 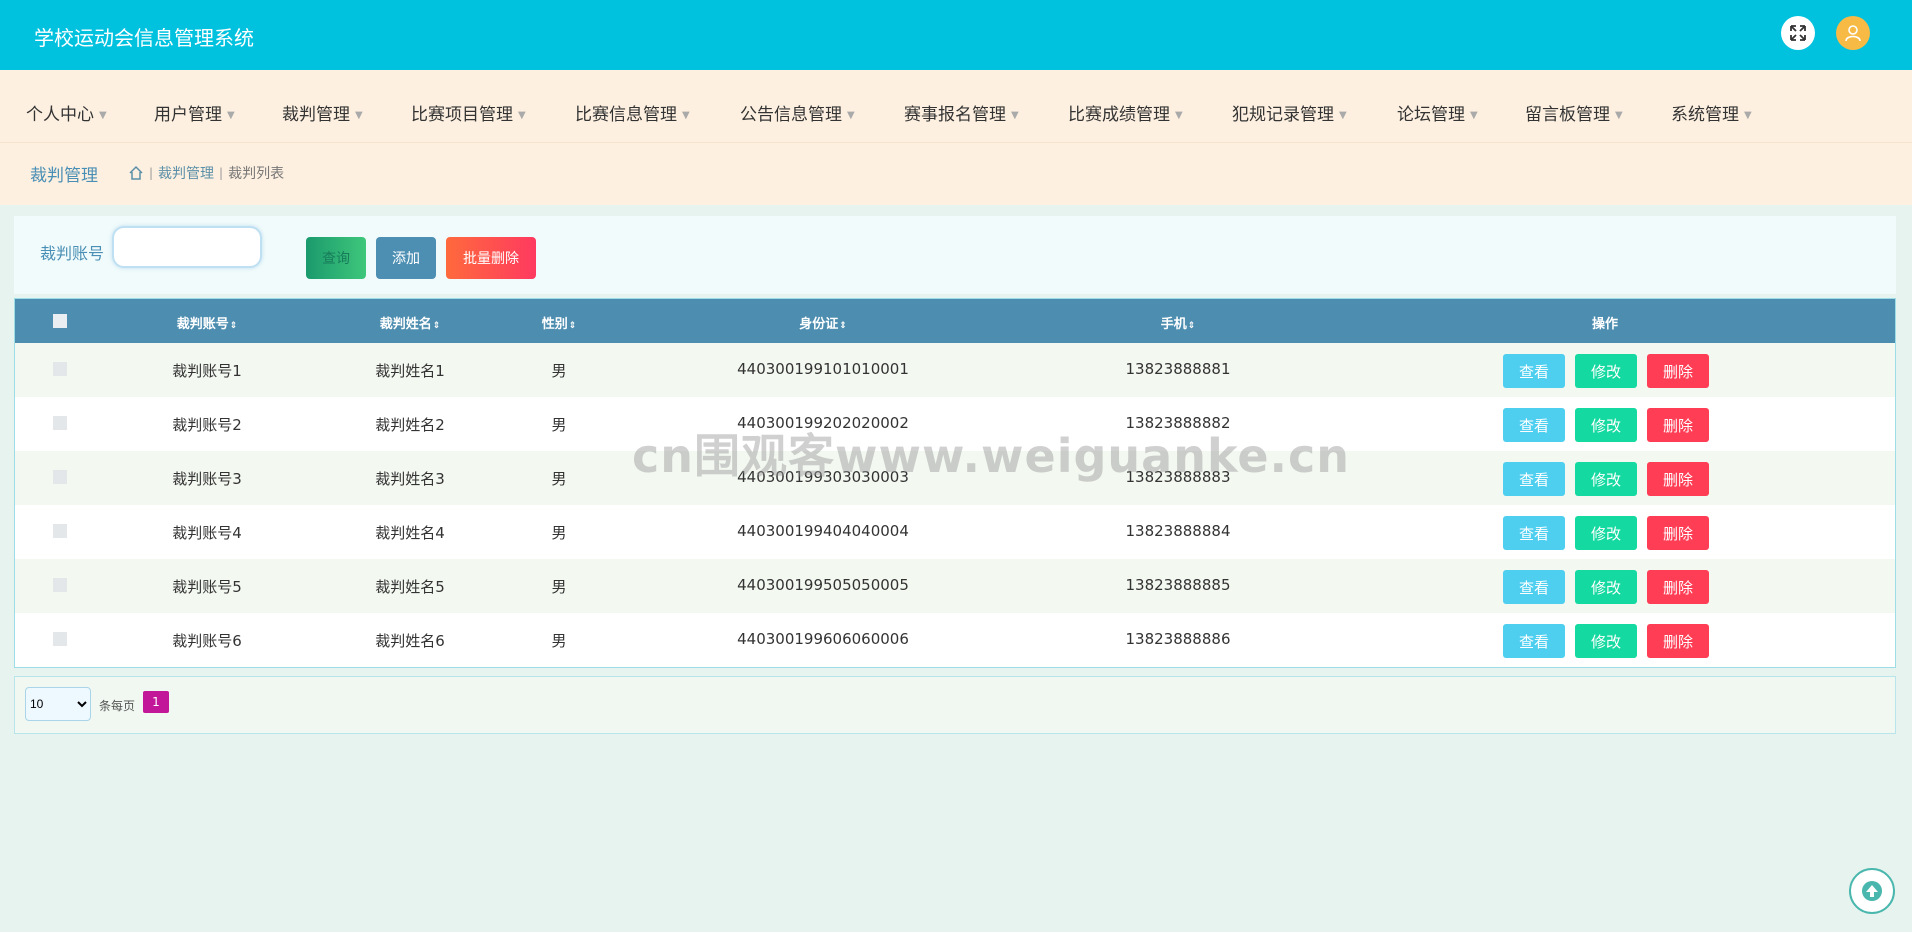 What do you see at coordinates (156, 702) in the screenshot?
I see `page-button-current: 1` at bounding box center [156, 702].